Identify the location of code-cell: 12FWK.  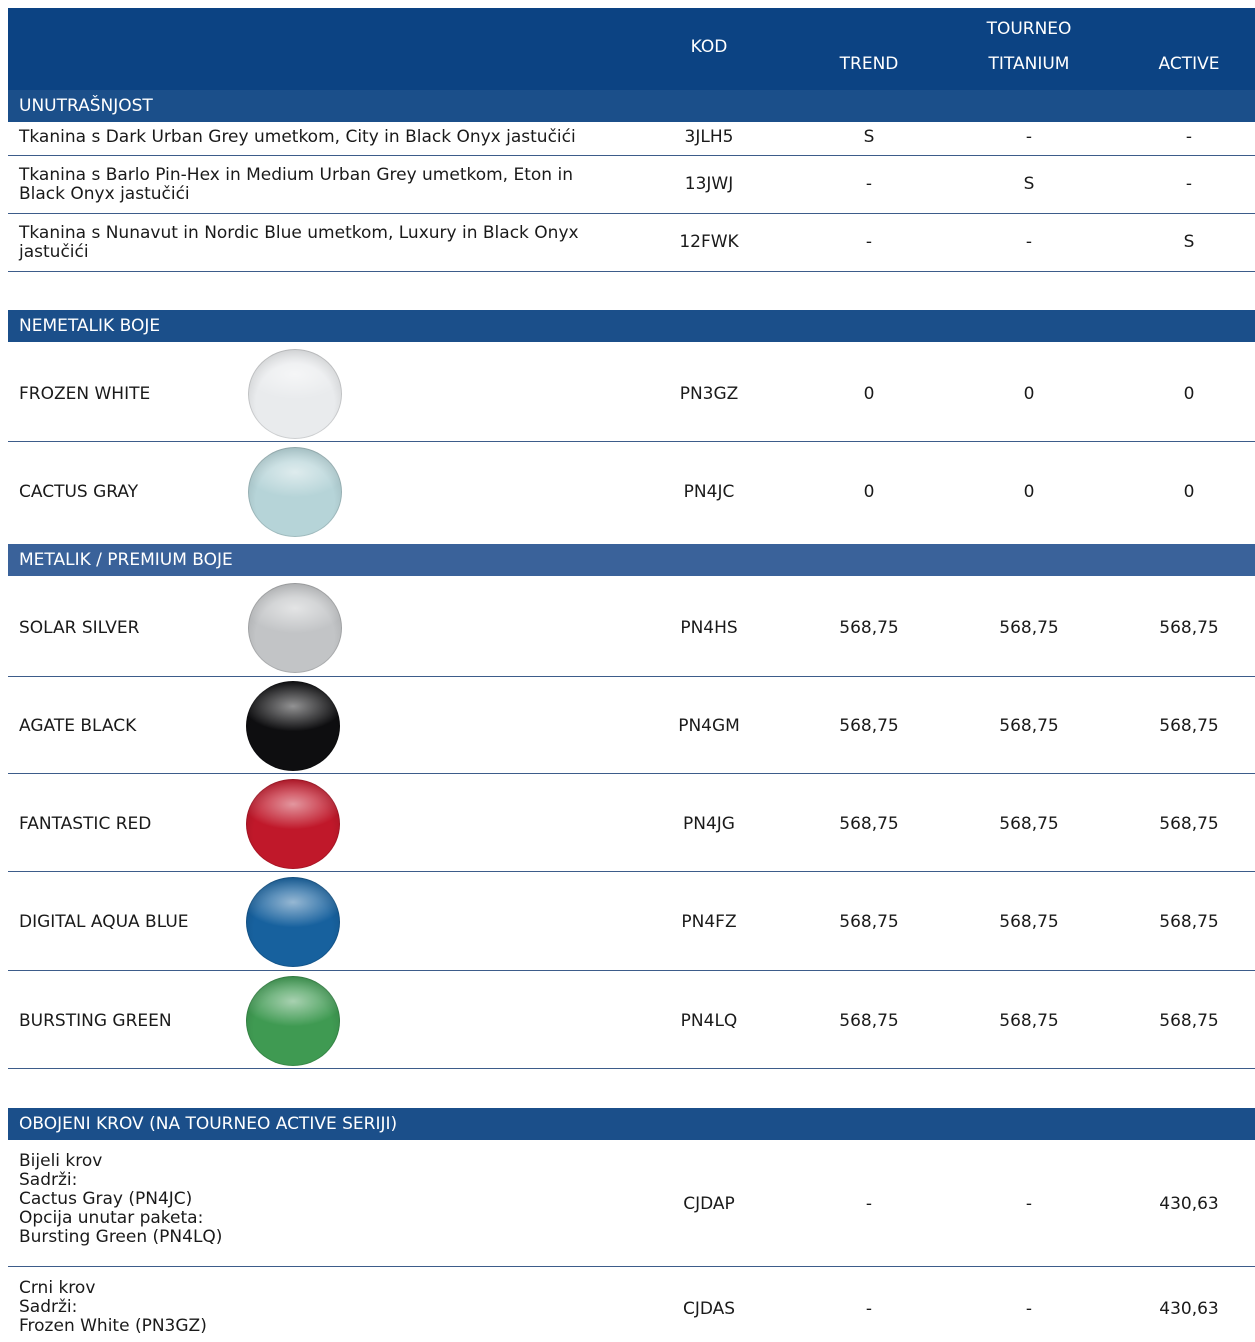
(709, 242).